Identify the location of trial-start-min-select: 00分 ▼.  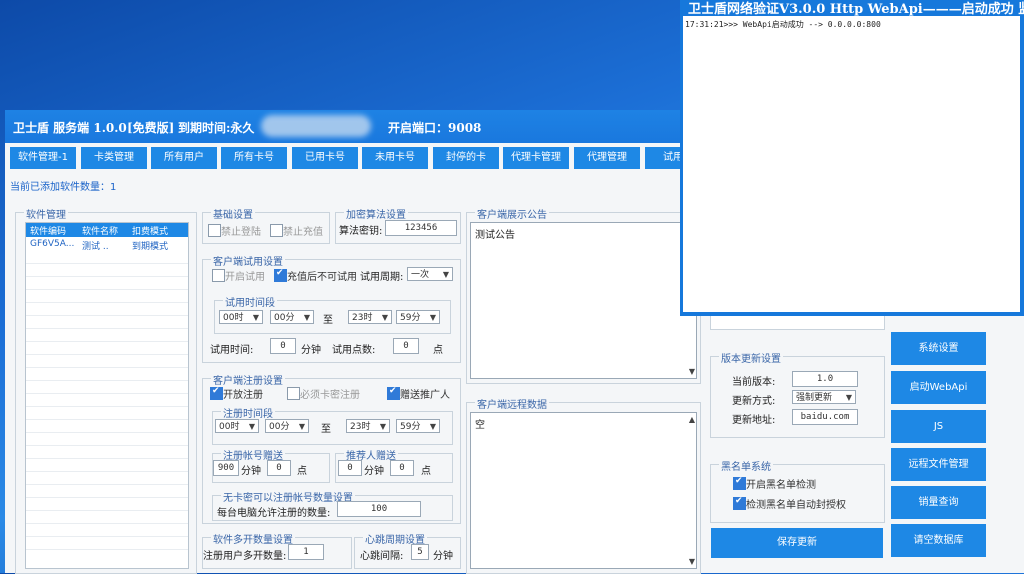
(292, 317).